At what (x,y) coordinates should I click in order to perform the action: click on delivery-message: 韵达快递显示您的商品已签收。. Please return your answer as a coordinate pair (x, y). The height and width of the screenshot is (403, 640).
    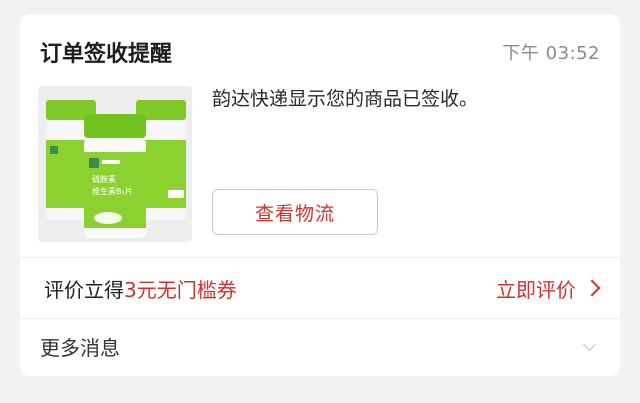
    Looking at the image, I should click on (345, 99).